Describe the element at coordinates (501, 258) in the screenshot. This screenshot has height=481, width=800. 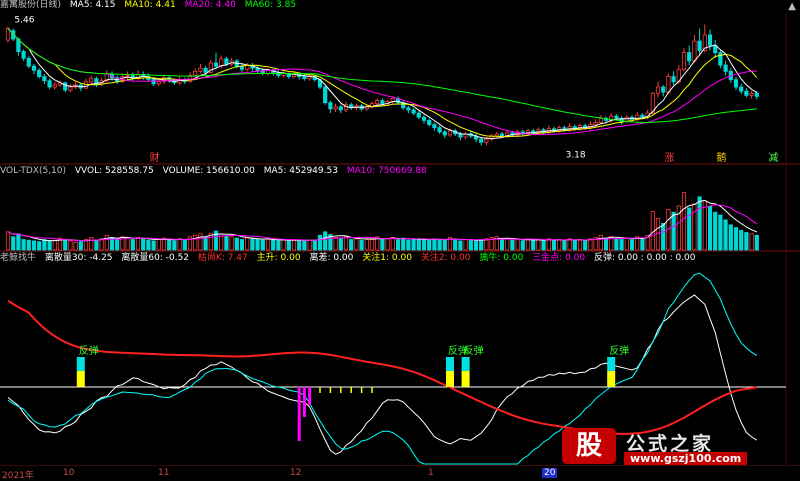
I see `catch-bull-readout: 擒牛: 0.00` at that location.